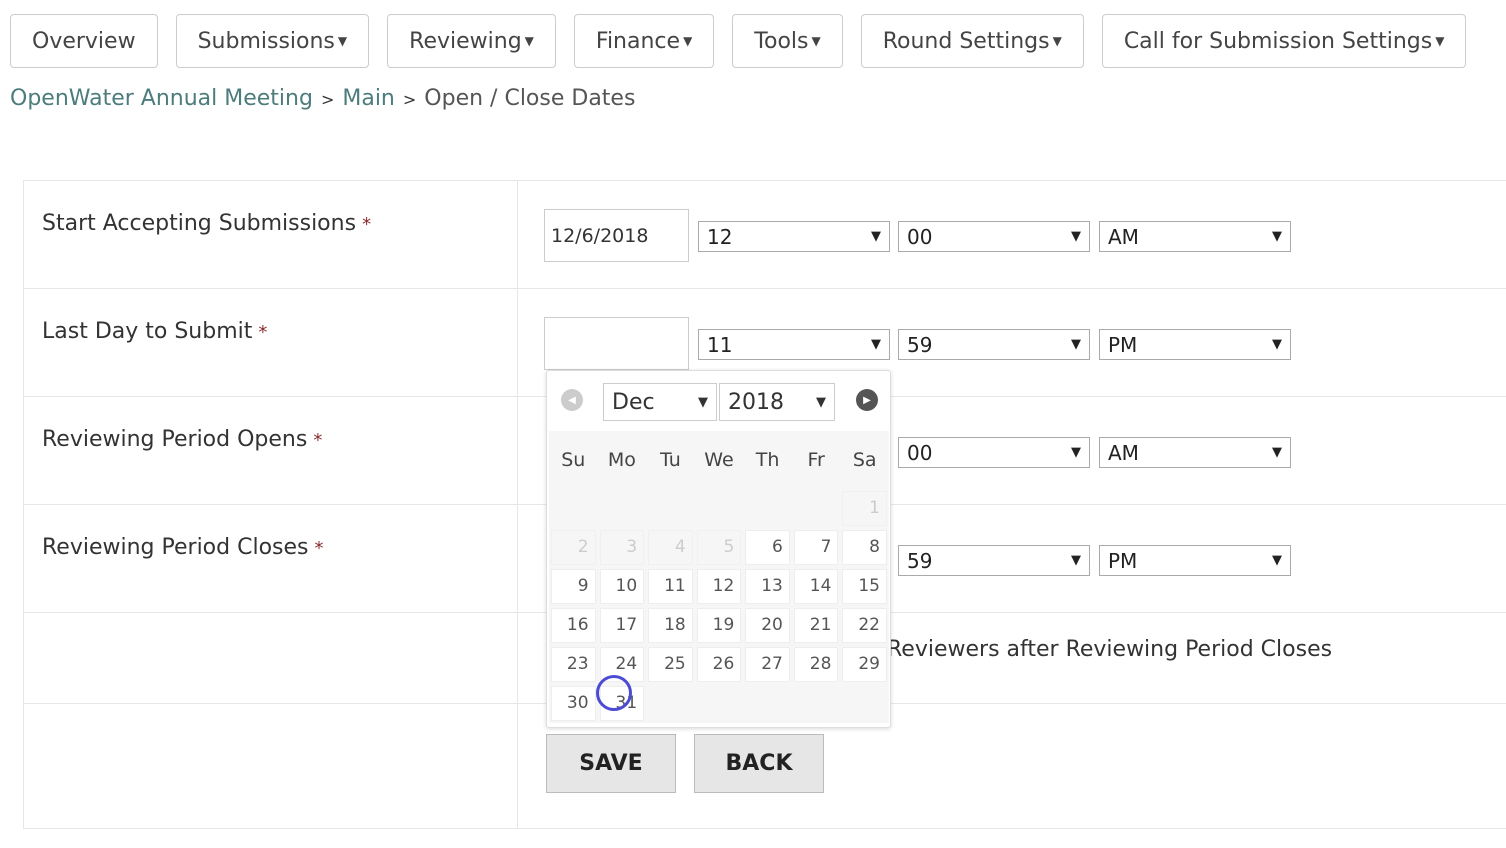 Image resolution: width=1506 pixels, height=848 pixels. What do you see at coordinates (471, 41) in the screenshot?
I see `nav-reviewing: Reviewing ▼` at bounding box center [471, 41].